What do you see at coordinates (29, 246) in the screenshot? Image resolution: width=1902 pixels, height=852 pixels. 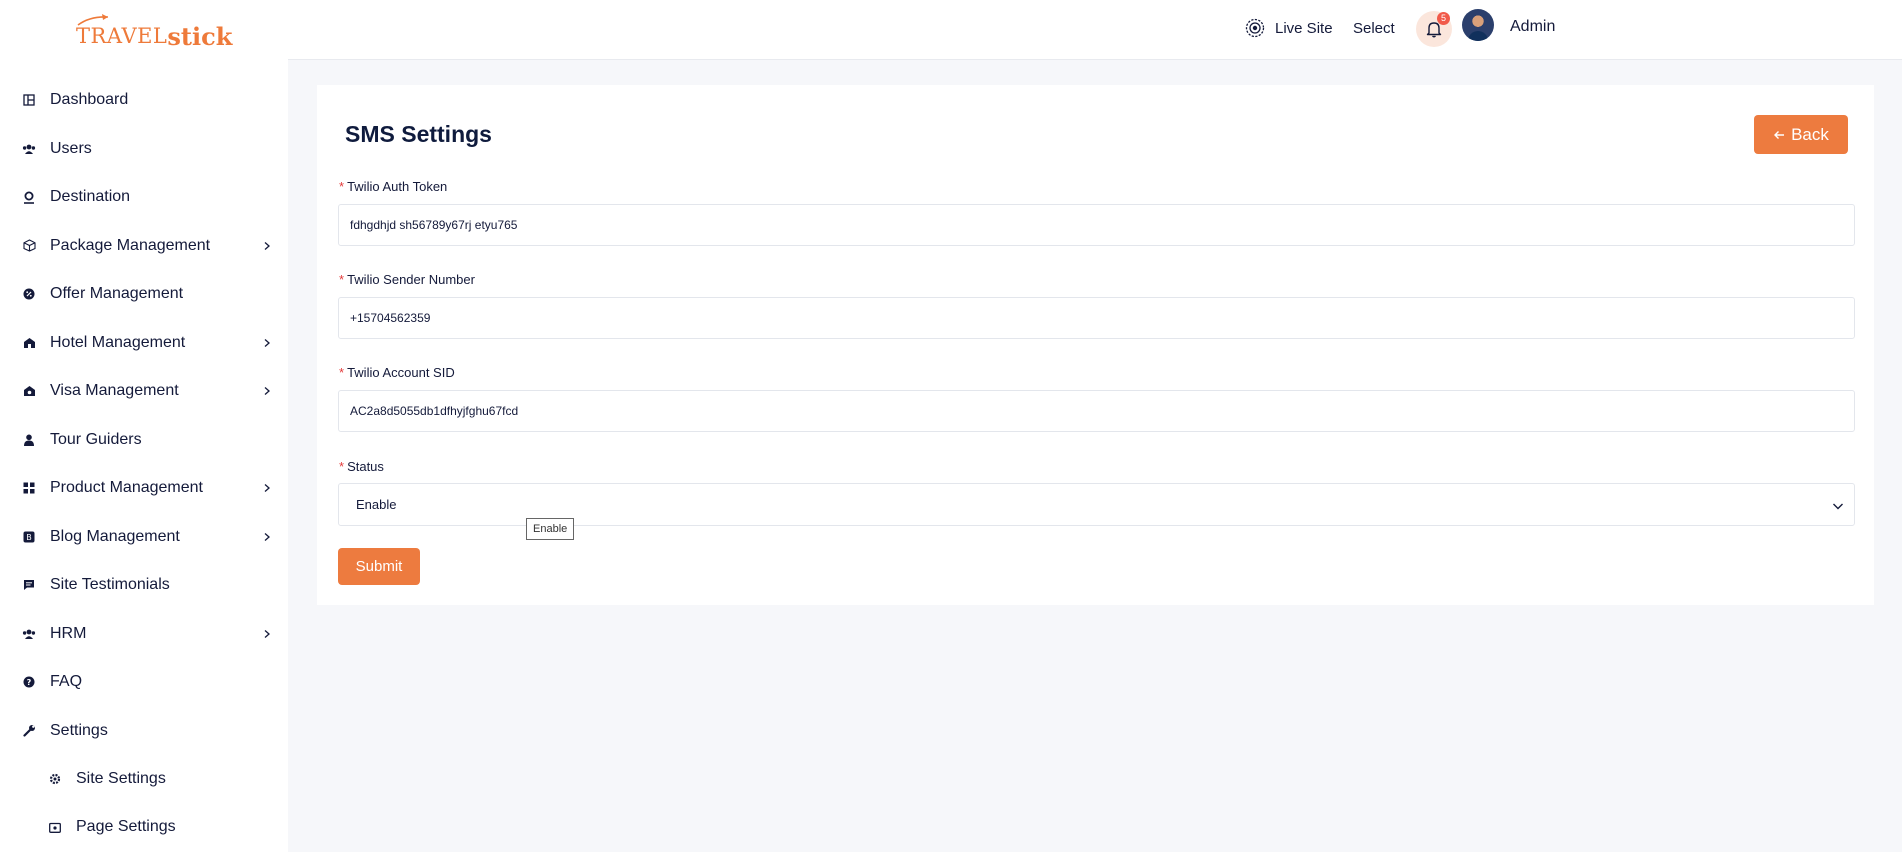 I see `box-icon` at bounding box center [29, 246].